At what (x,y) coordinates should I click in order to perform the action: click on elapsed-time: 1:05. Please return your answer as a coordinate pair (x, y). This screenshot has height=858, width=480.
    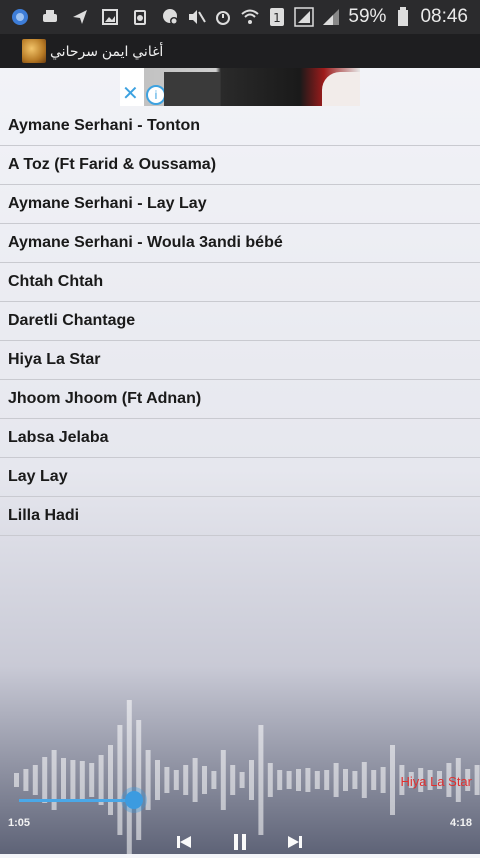
    Looking at the image, I should click on (19, 823).